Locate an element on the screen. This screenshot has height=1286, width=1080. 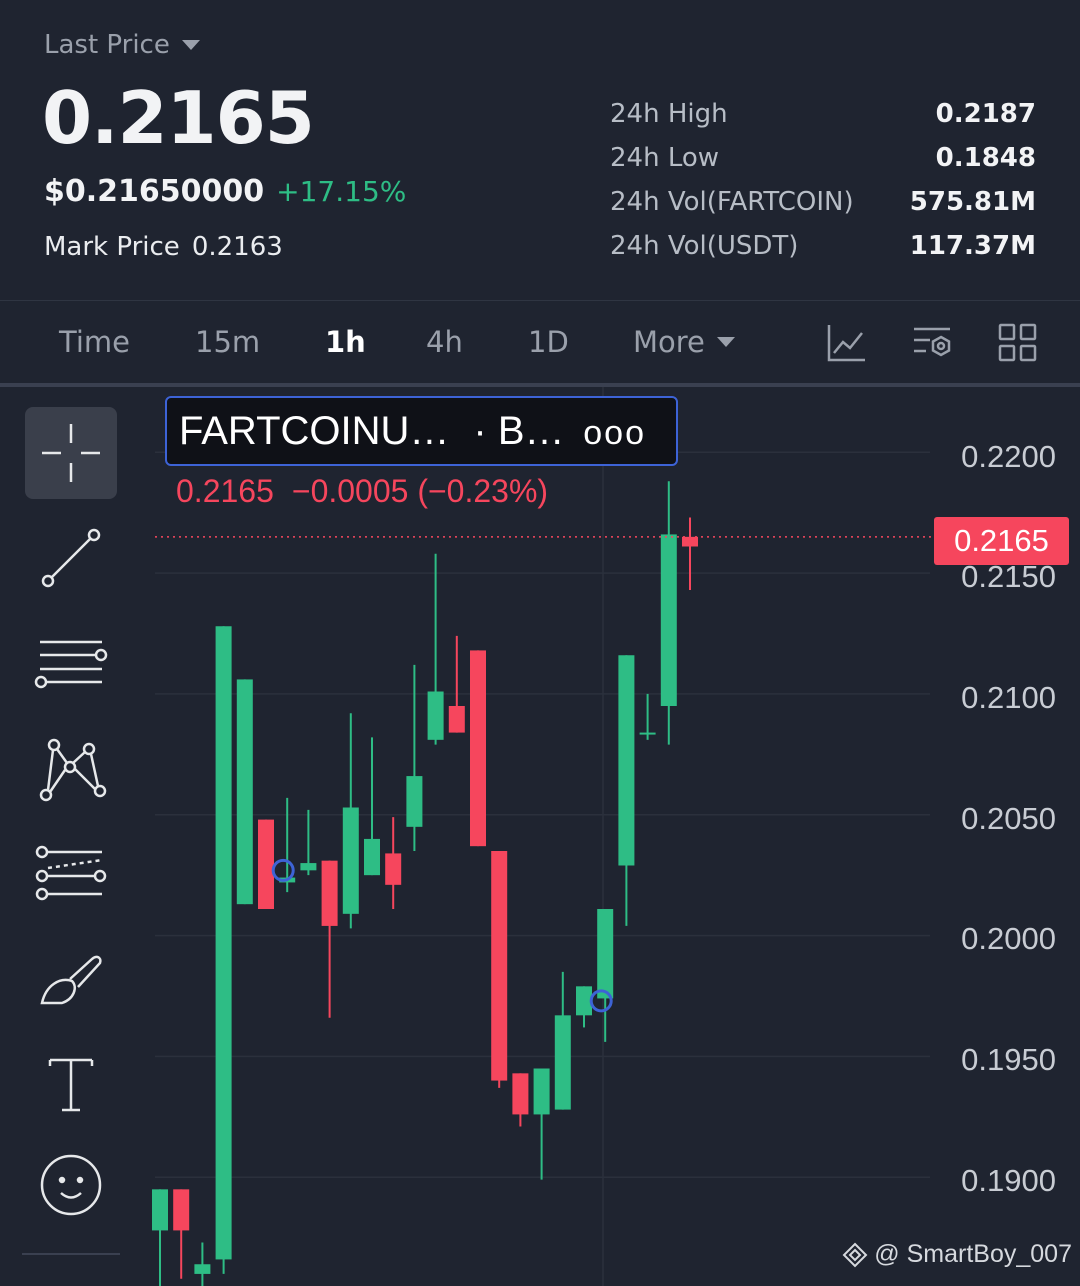
more-options-icon: ooo is located at coordinates (614, 433).